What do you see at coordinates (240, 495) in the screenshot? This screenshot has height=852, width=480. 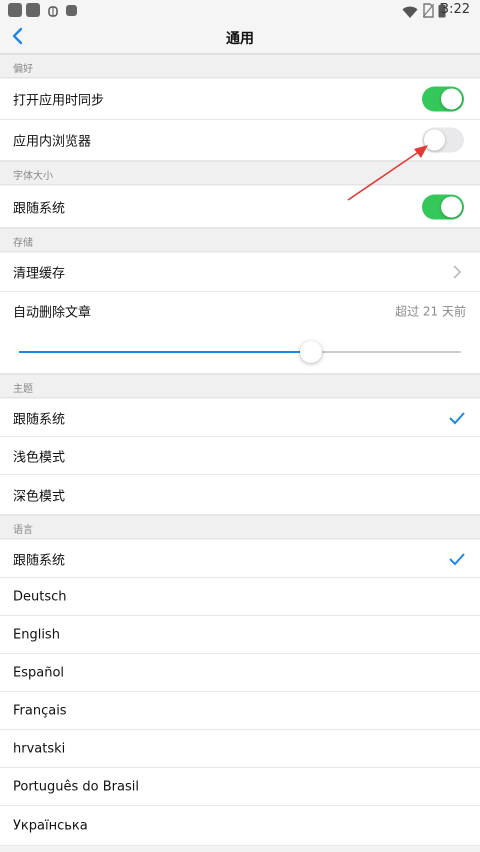 I see `theme-option-dark: 深色模式` at bounding box center [240, 495].